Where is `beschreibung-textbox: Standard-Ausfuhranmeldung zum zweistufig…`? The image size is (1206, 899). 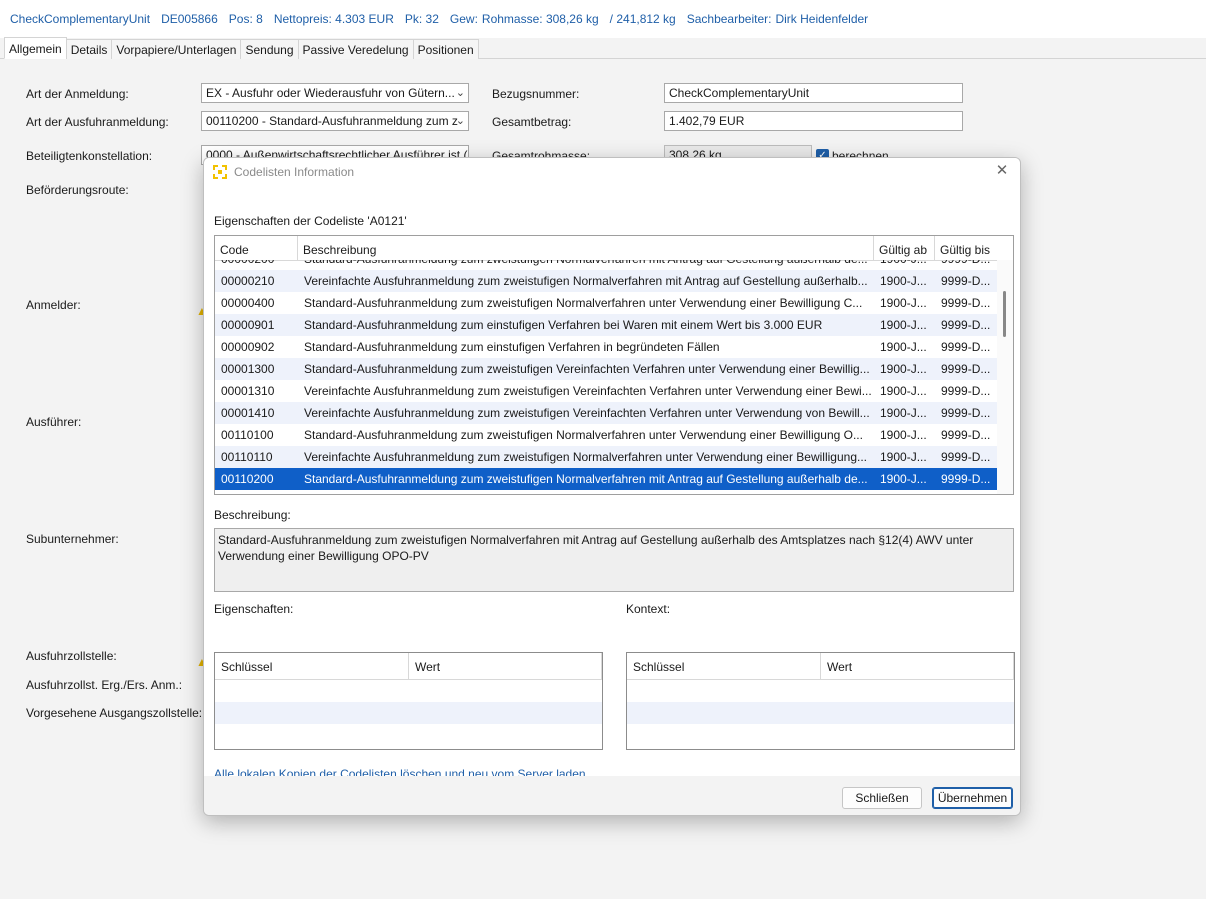
beschreibung-textbox: Standard-Ausfuhranmeldung zum zweistufig… is located at coordinates (614, 560).